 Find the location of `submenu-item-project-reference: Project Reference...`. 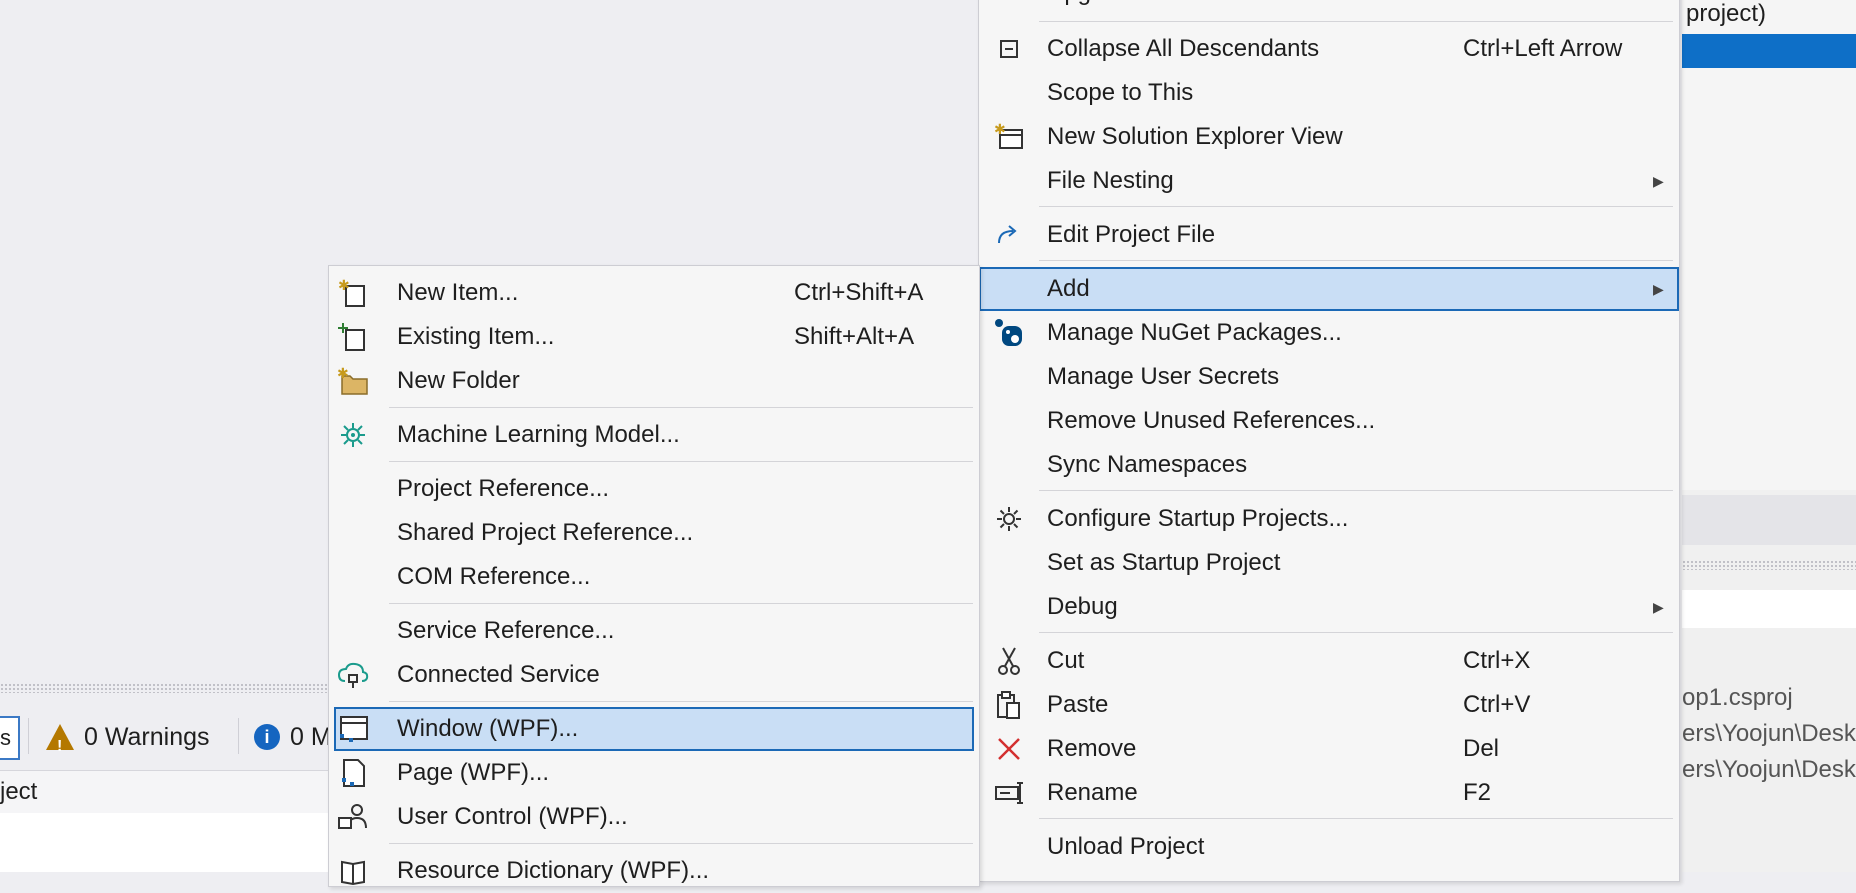

submenu-item-project-reference: Project Reference... is located at coordinates (654, 489).